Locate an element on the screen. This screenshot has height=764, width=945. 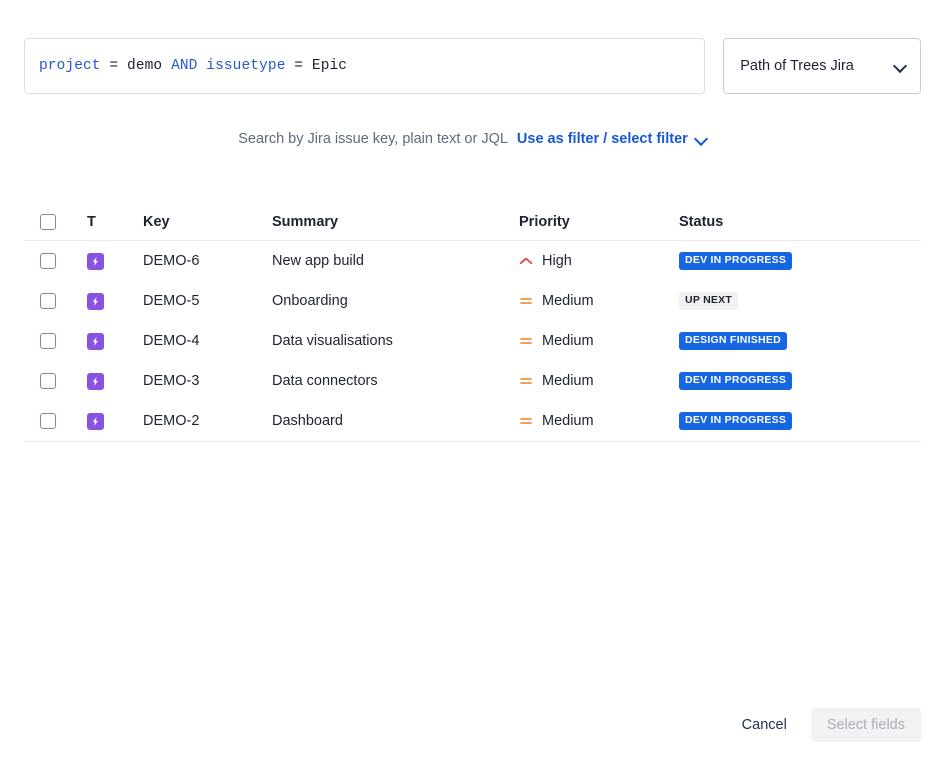
use-as-filter-label: Use as filter / select filter is located at coordinates (602, 139).